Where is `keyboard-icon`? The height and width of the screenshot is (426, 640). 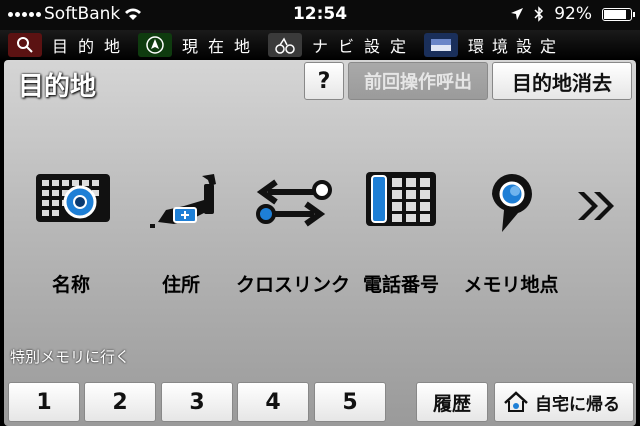 keyboard-icon is located at coordinates (73, 198).